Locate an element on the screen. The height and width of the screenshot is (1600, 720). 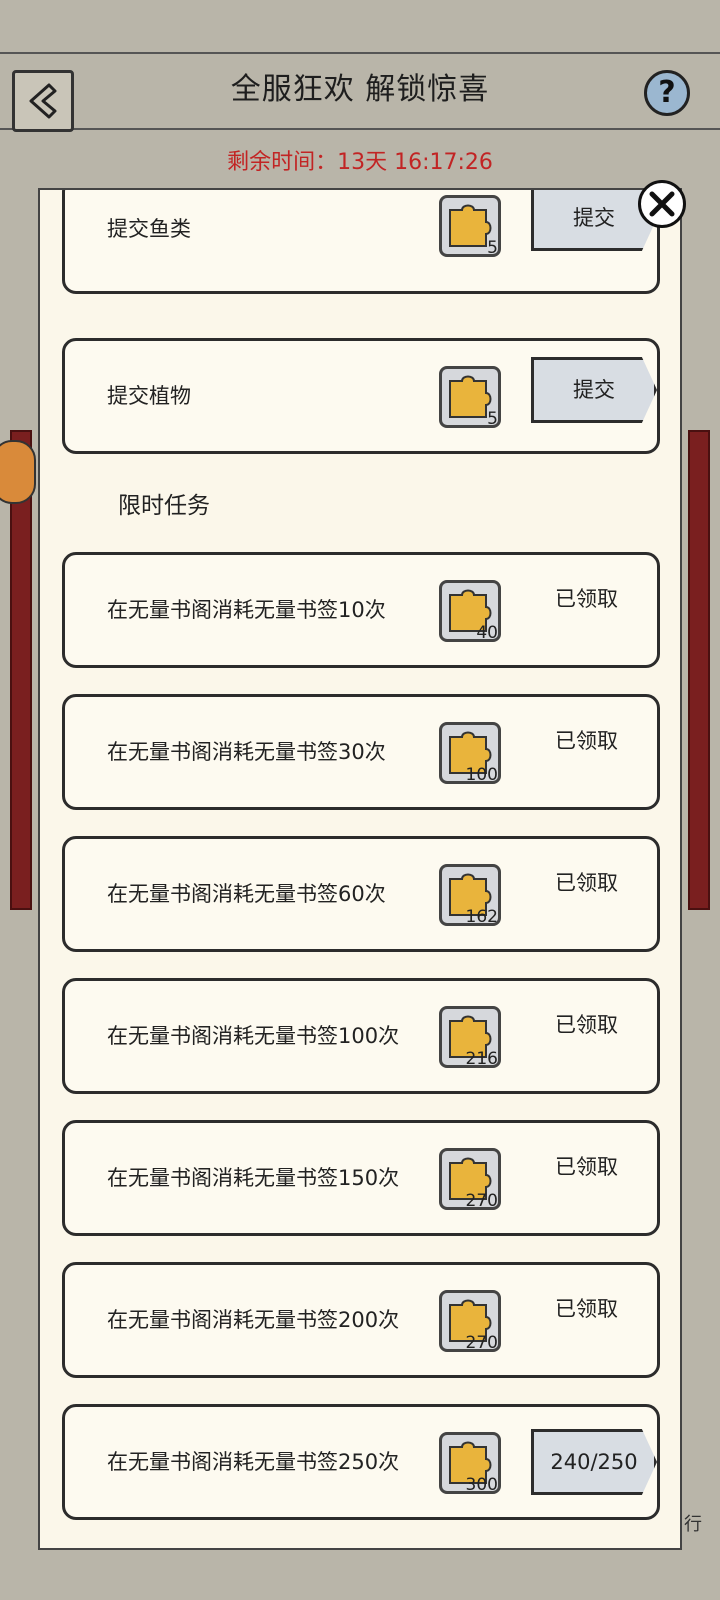
reward-item: 100 is located at coordinates (470, 753).